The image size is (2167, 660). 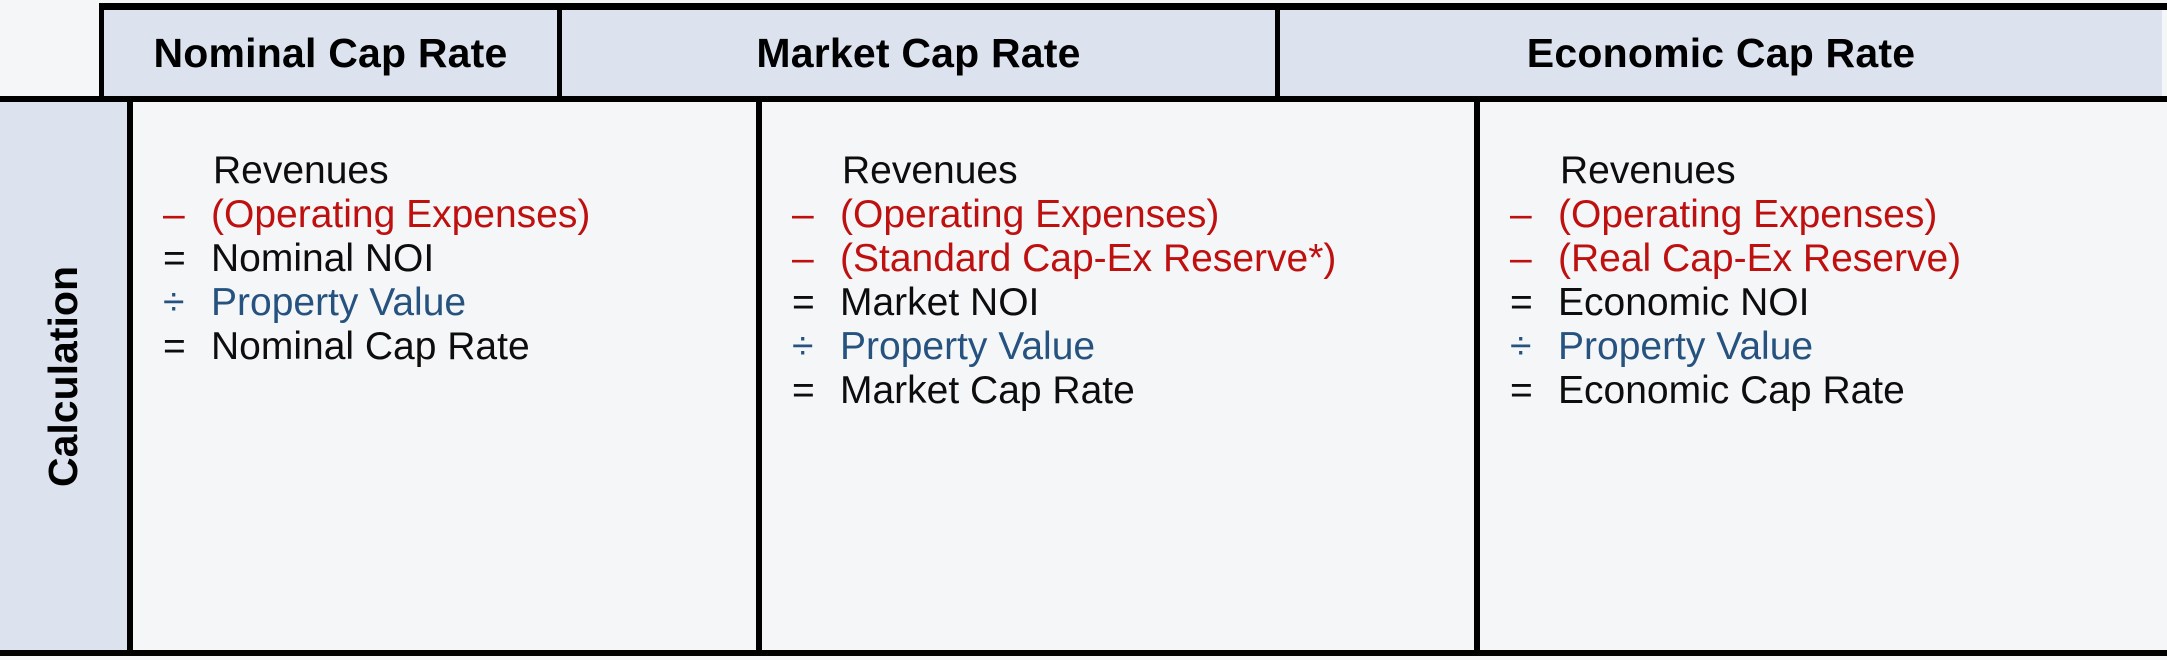 I want to click on calculation-line: = Nominal Cap Rate, so click(x=459, y=347).